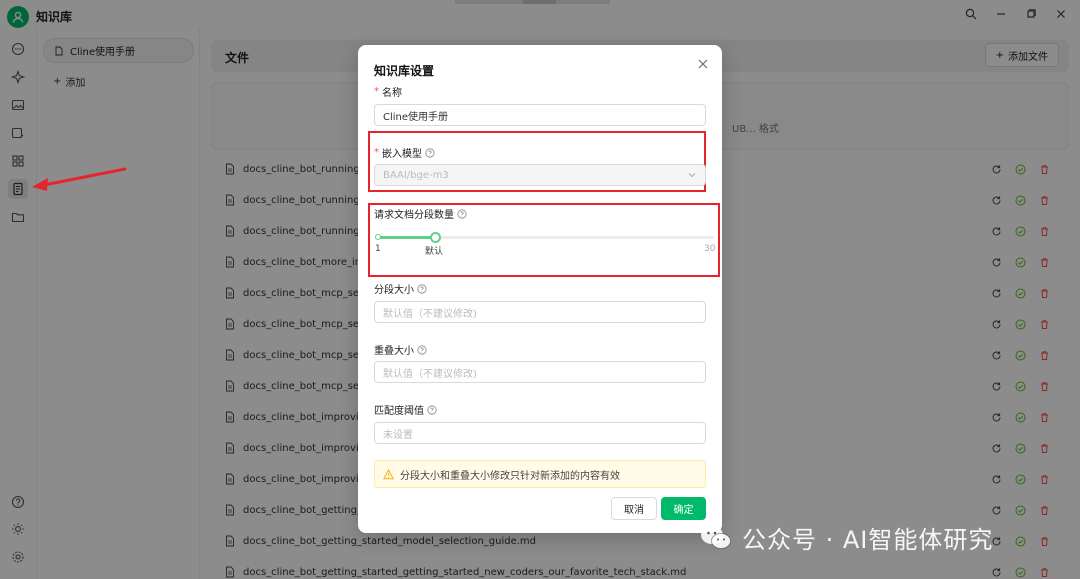  What do you see at coordinates (434, 252) in the screenshot?
I see `slider-default-label: 默认` at bounding box center [434, 252].